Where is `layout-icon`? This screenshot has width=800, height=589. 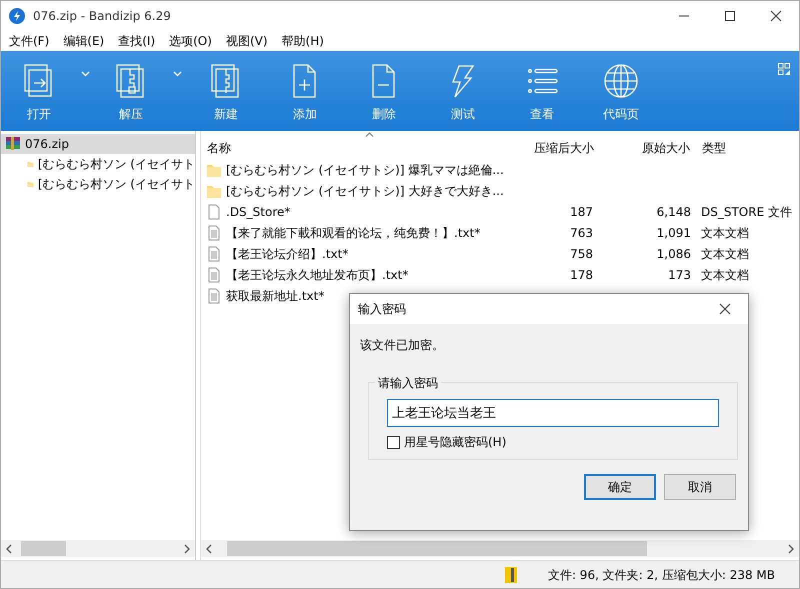 layout-icon is located at coordinates (784, 69).